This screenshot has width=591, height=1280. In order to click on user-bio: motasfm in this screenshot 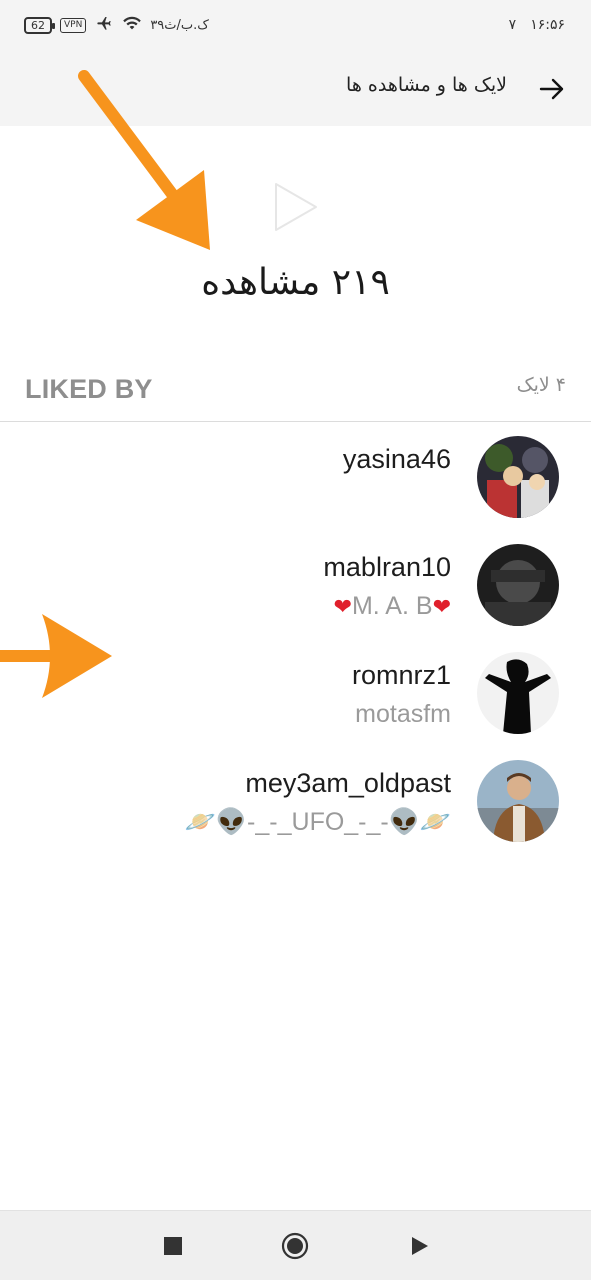, I will do `click(403, 714)`.